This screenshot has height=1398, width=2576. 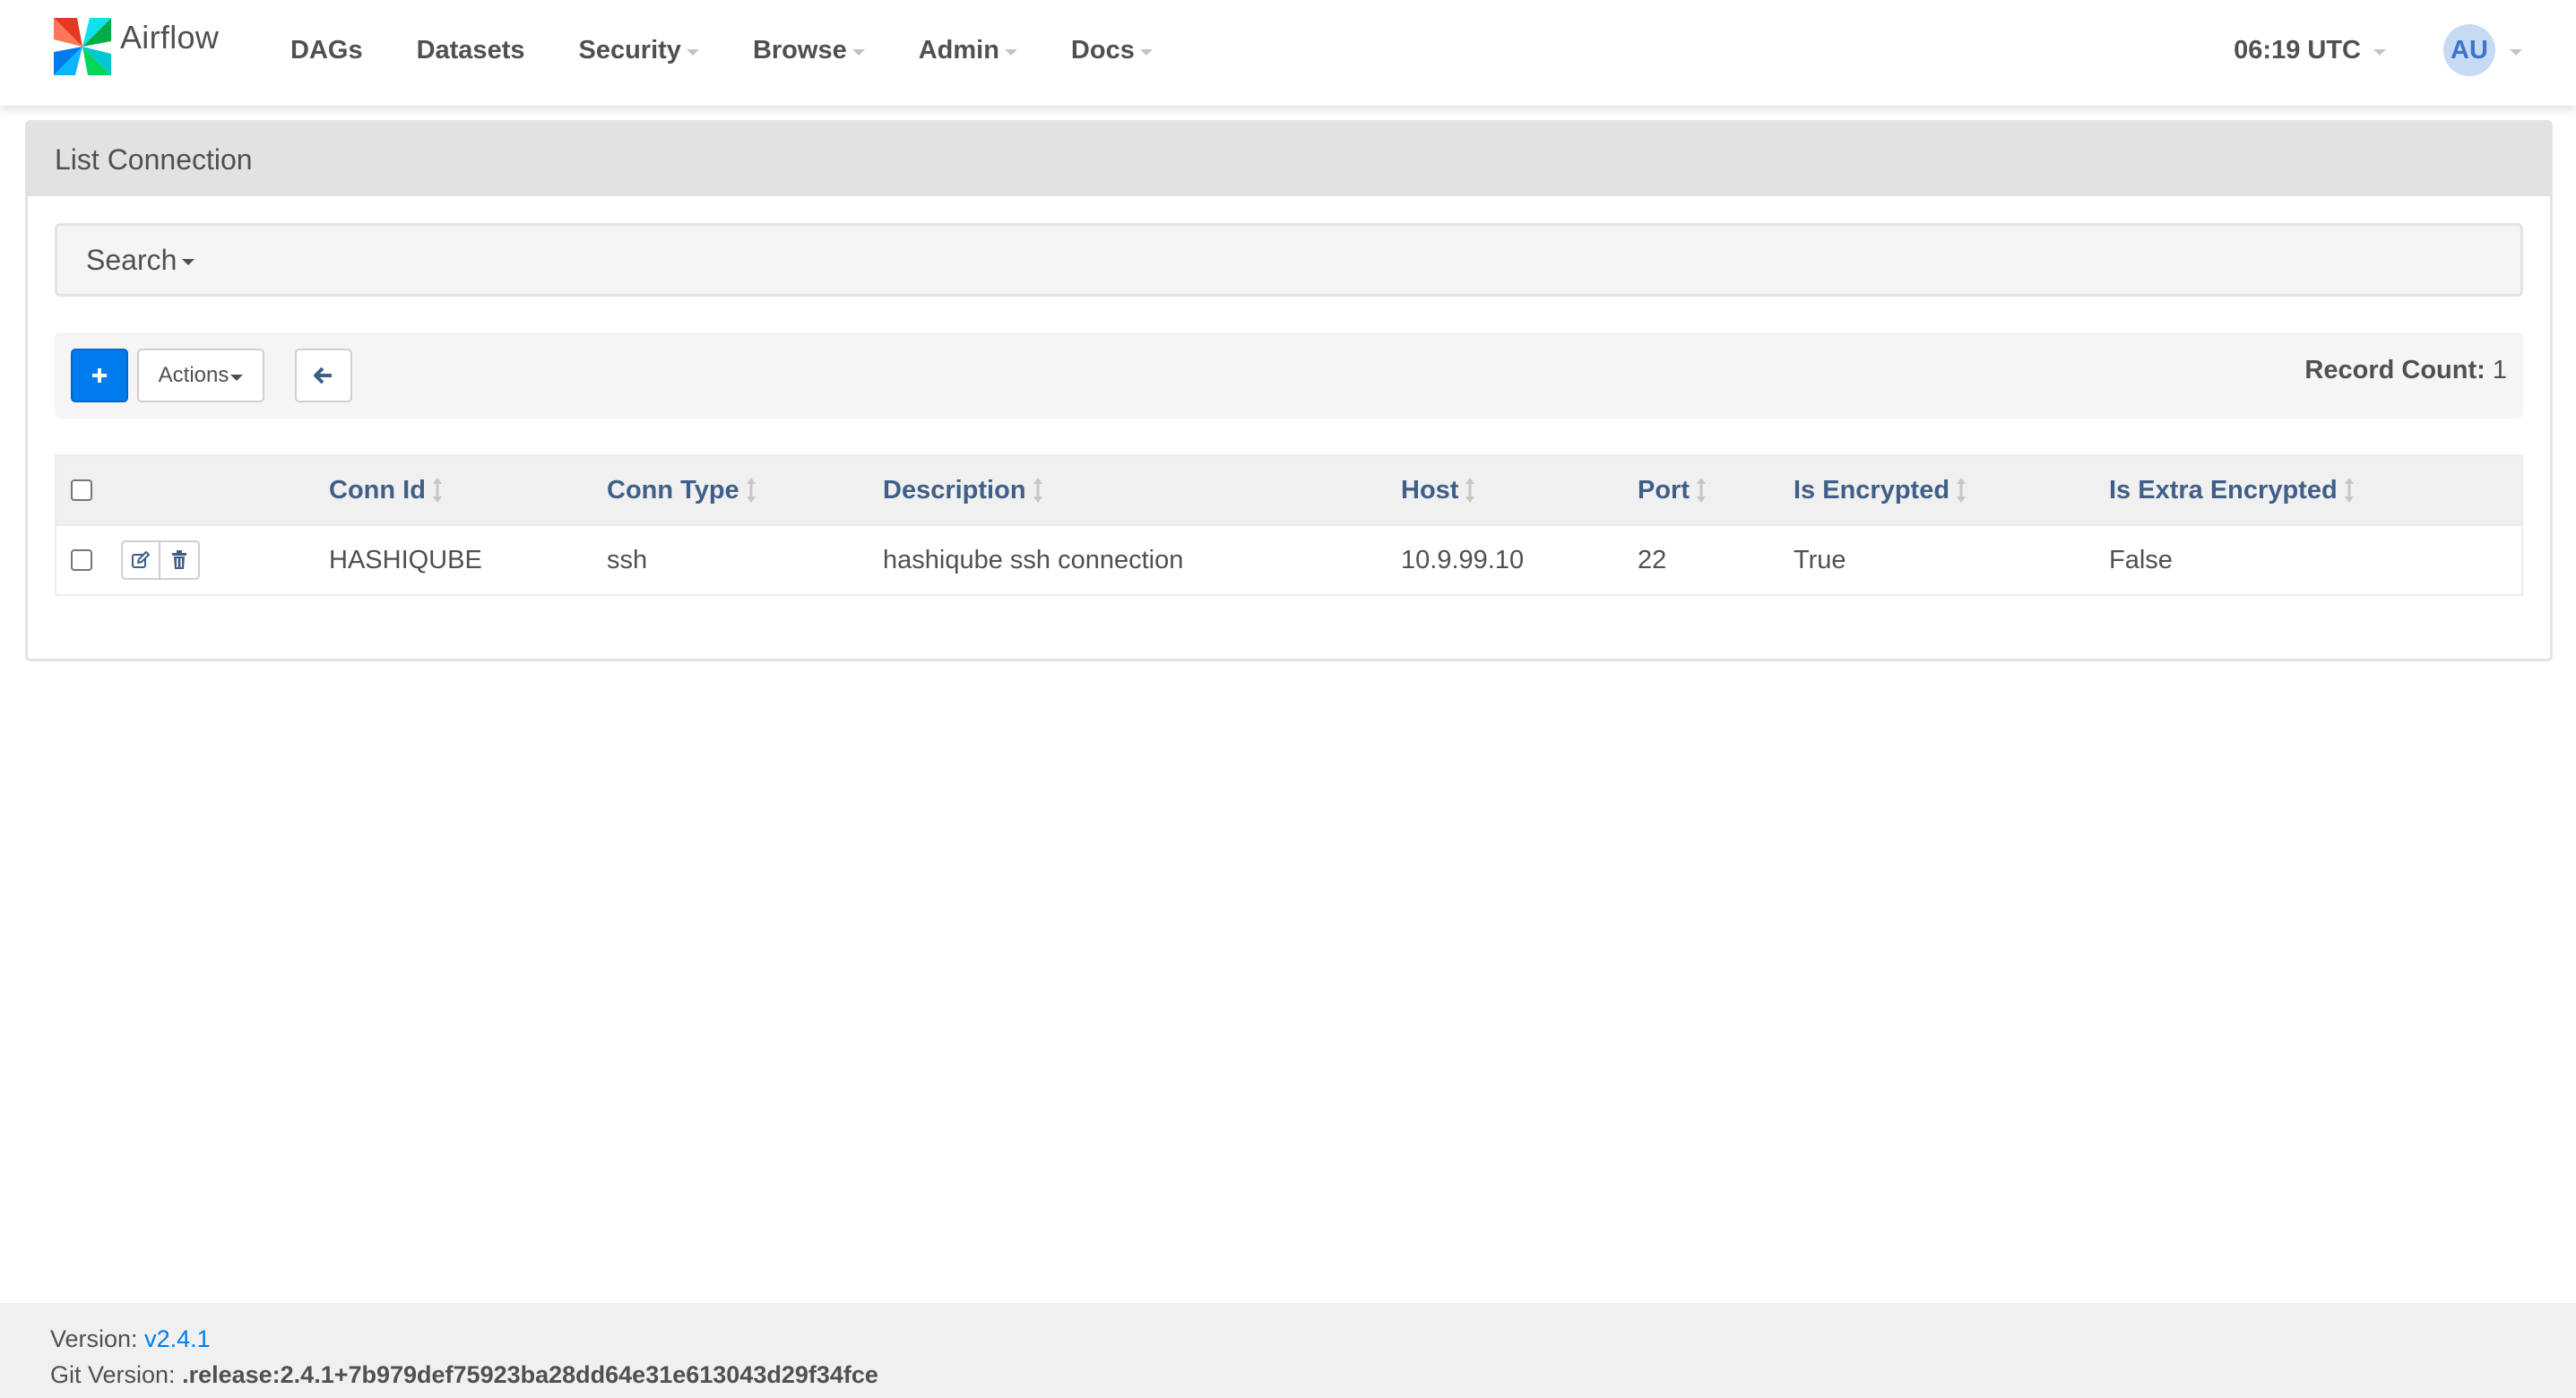 I want to click on nav-docs-label: Docs, so click(x=1102, y=50).